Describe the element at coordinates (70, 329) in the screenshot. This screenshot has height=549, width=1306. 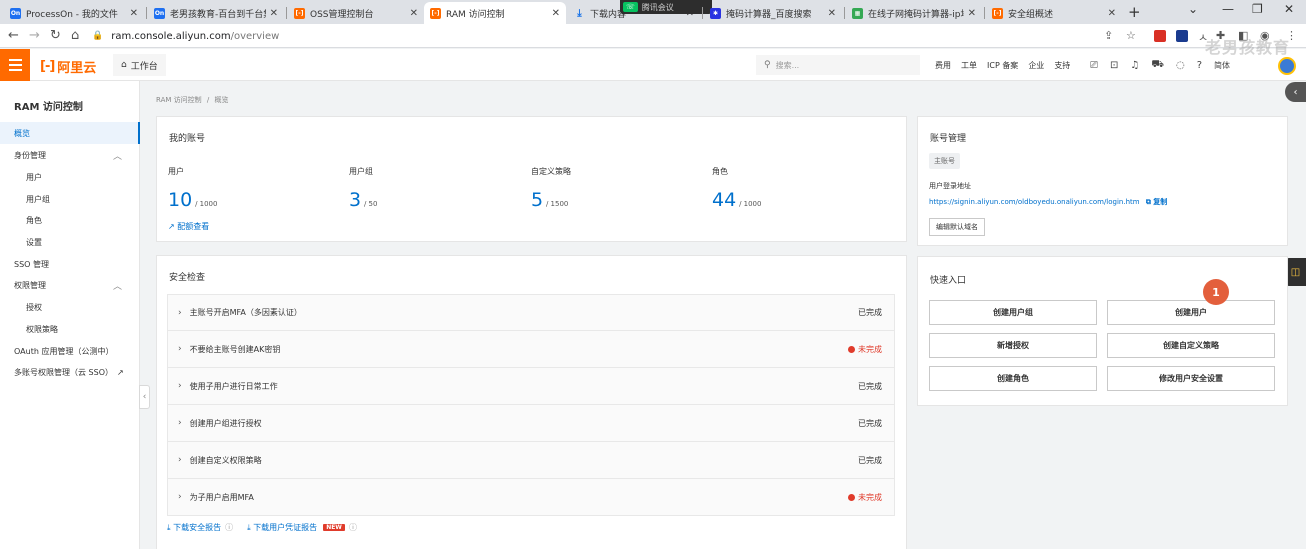
I see `sidebar-item-policies: 权限策略` at that location.